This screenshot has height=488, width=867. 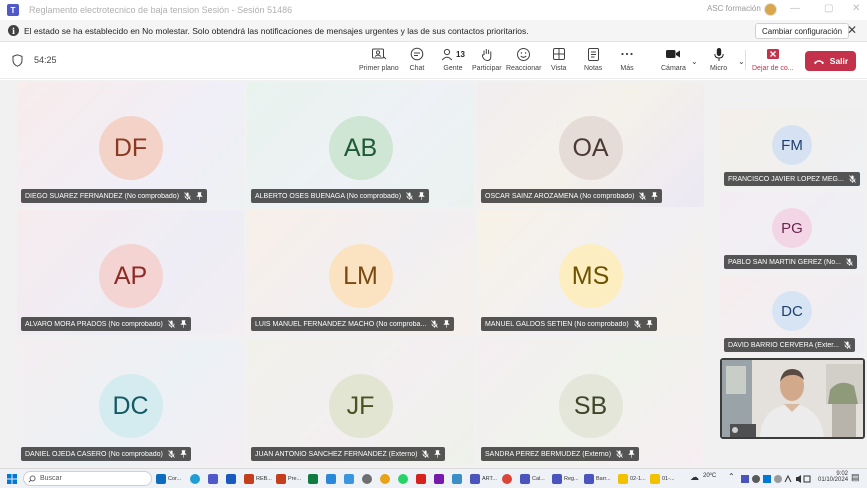 I want to click on taskbar-app-onenote, so click(x=439, y=479).